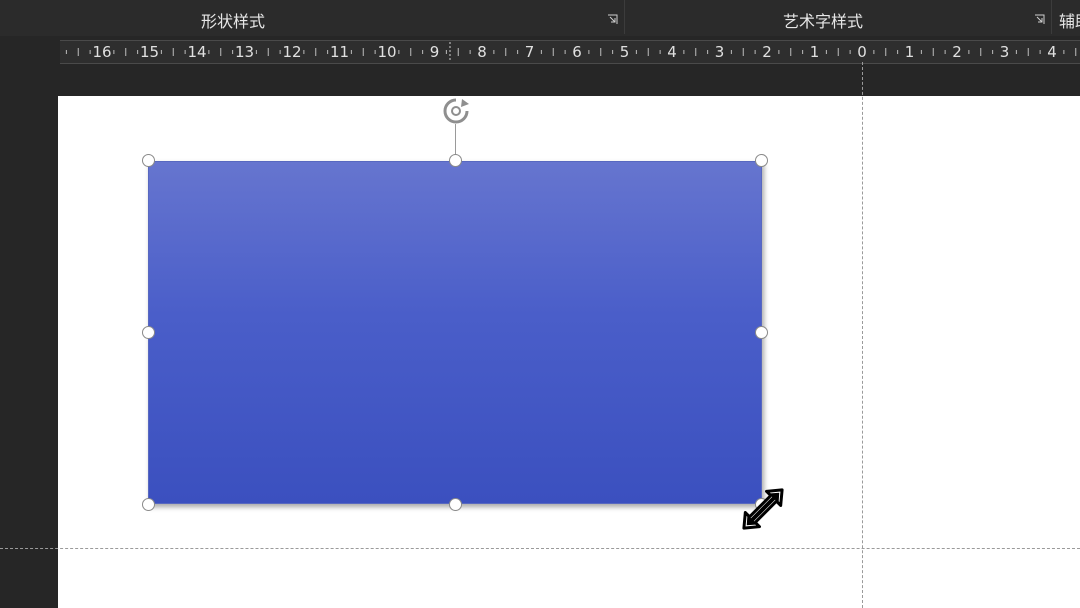 This screenshot has height=608, width=1080. Describe the element at coordinates (862, 335) in the screenshot. I see `vertical-guide` at that location.